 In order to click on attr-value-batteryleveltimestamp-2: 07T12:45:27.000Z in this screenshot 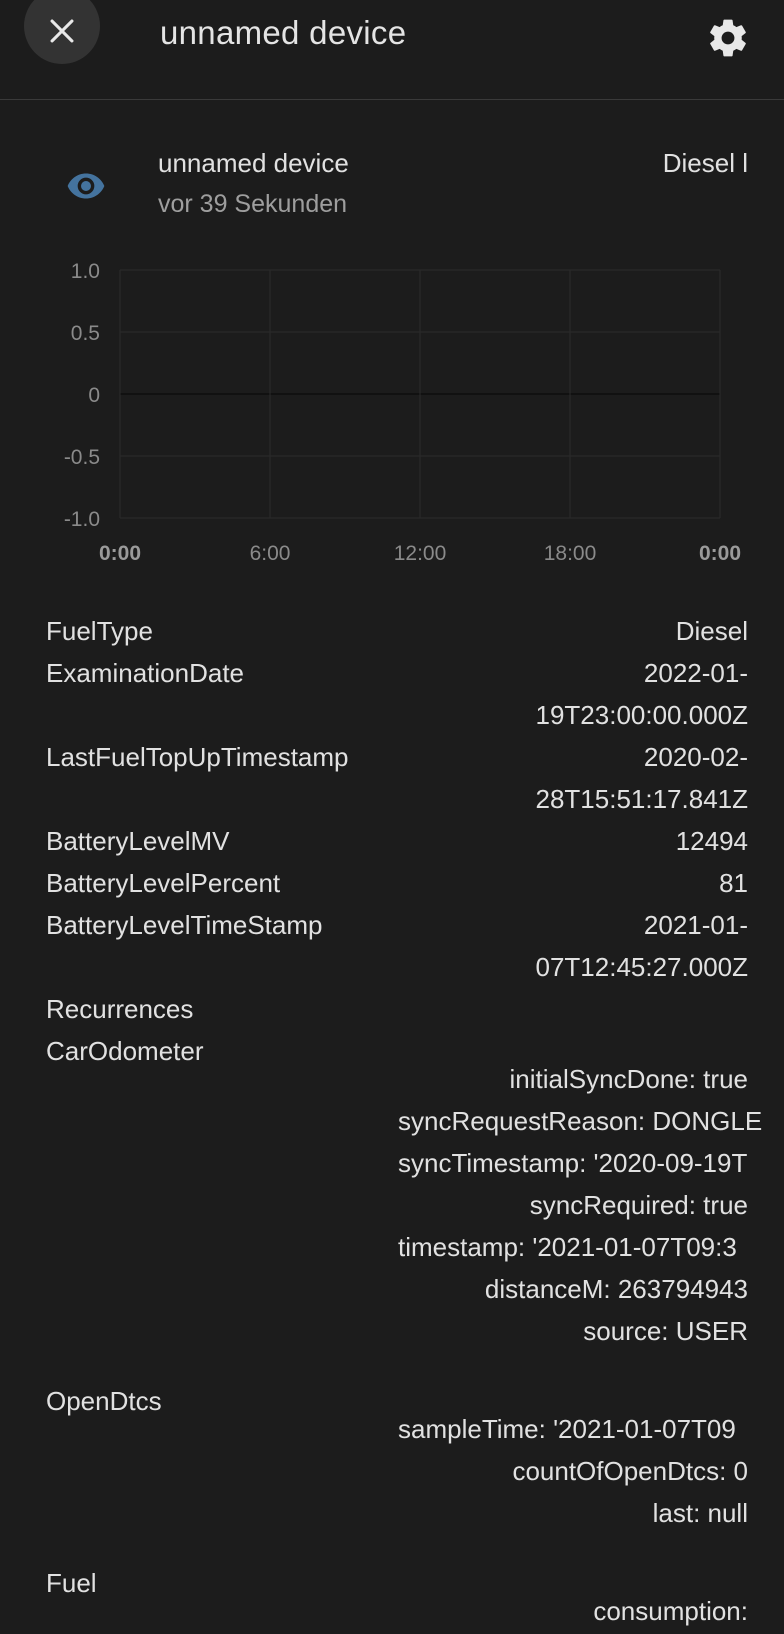, I will do `click(642, 967)`.